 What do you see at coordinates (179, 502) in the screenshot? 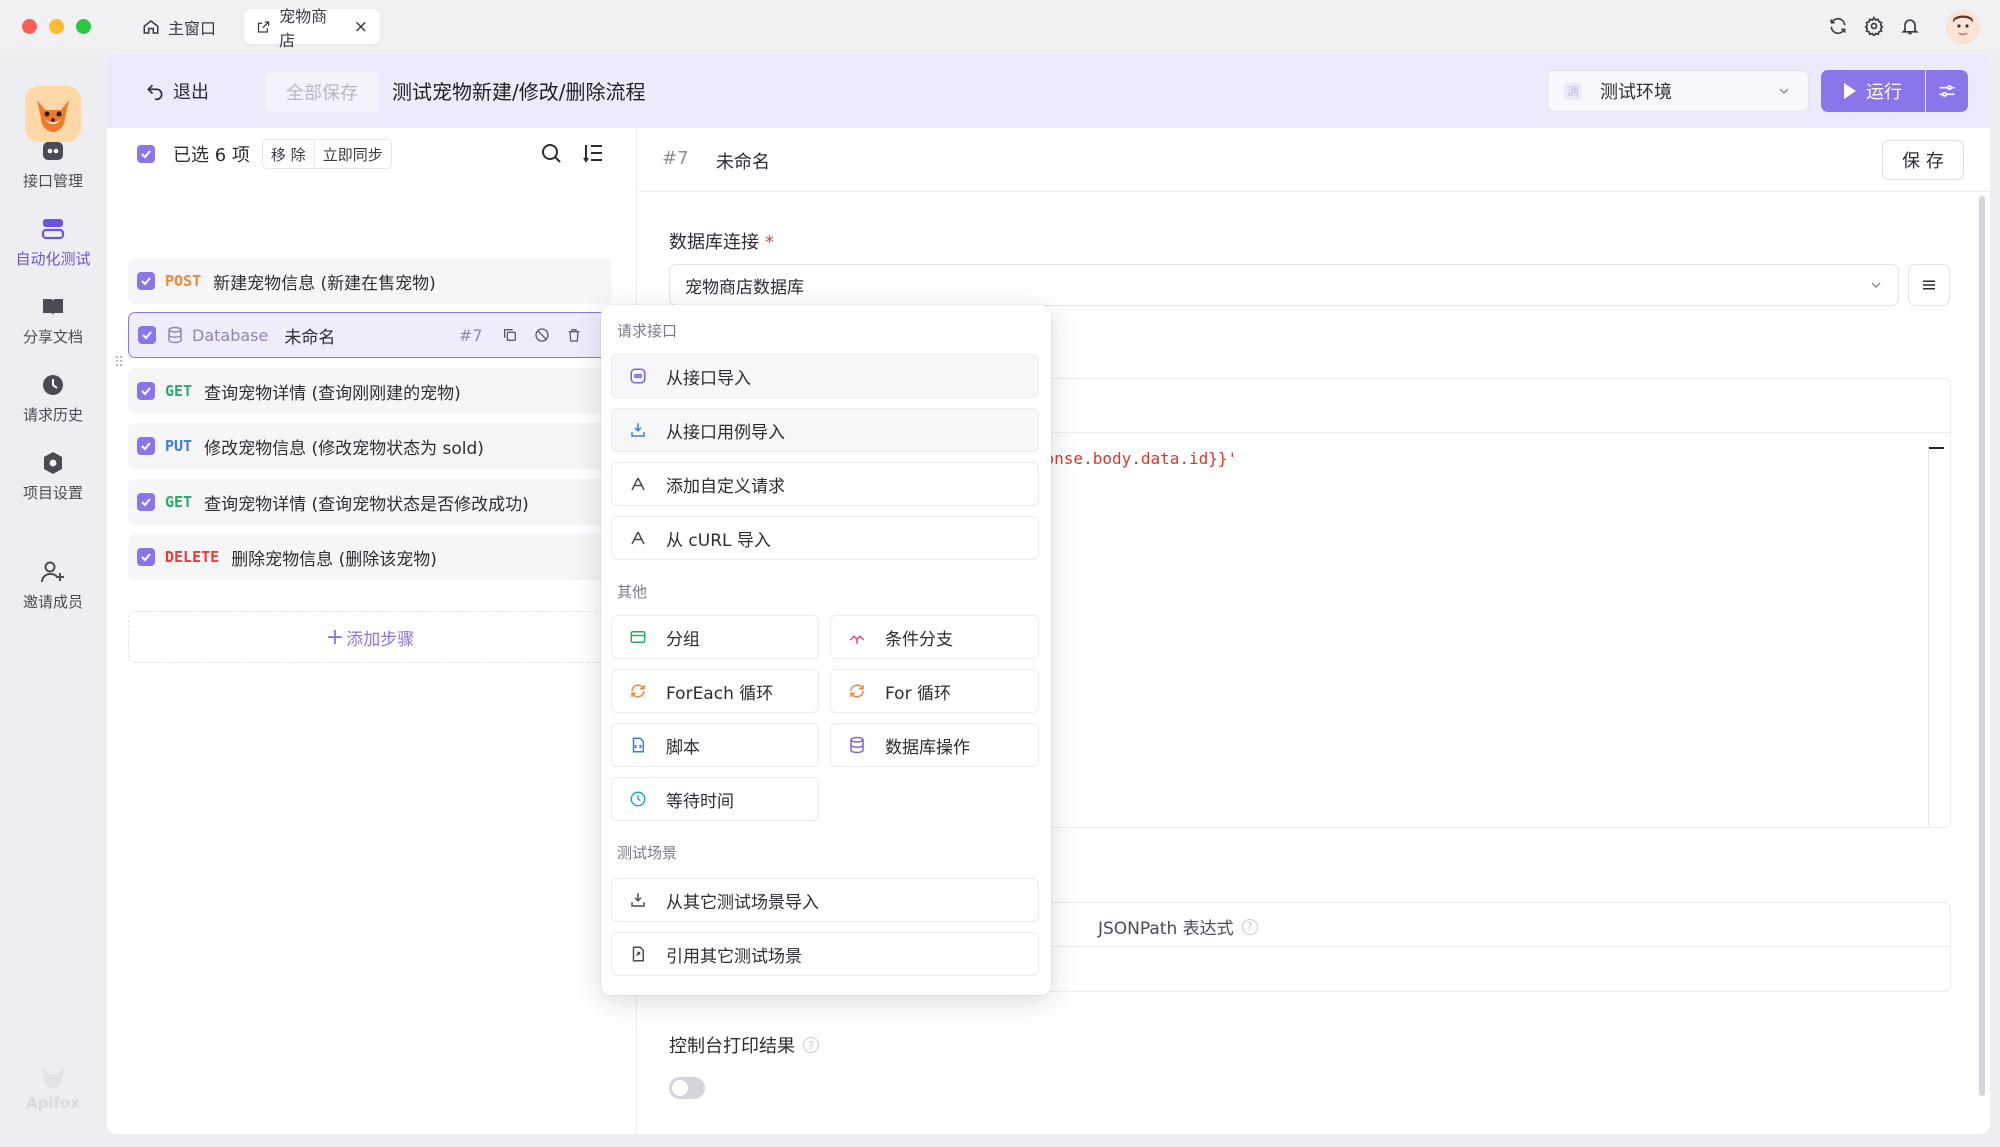
I see `http-method-badge: GET` at bounding box center [179, 502].